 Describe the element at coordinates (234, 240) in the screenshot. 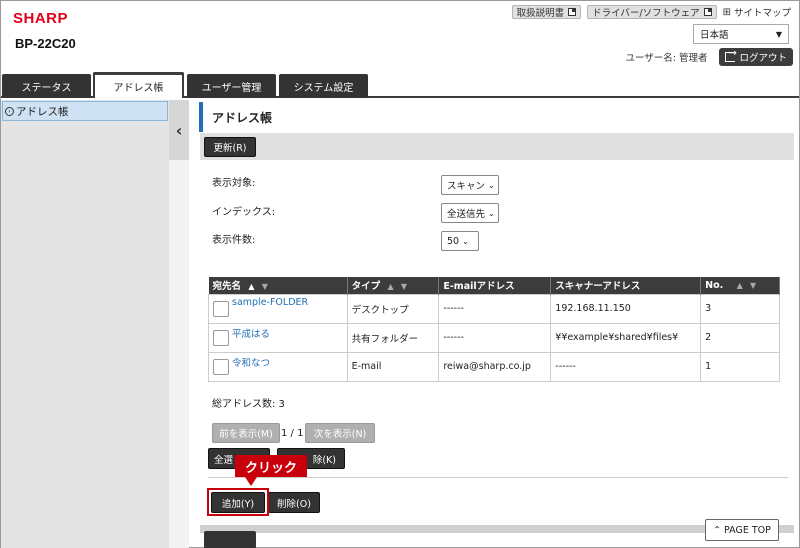

I see `filter-count-label: 表示件数:` at that location.